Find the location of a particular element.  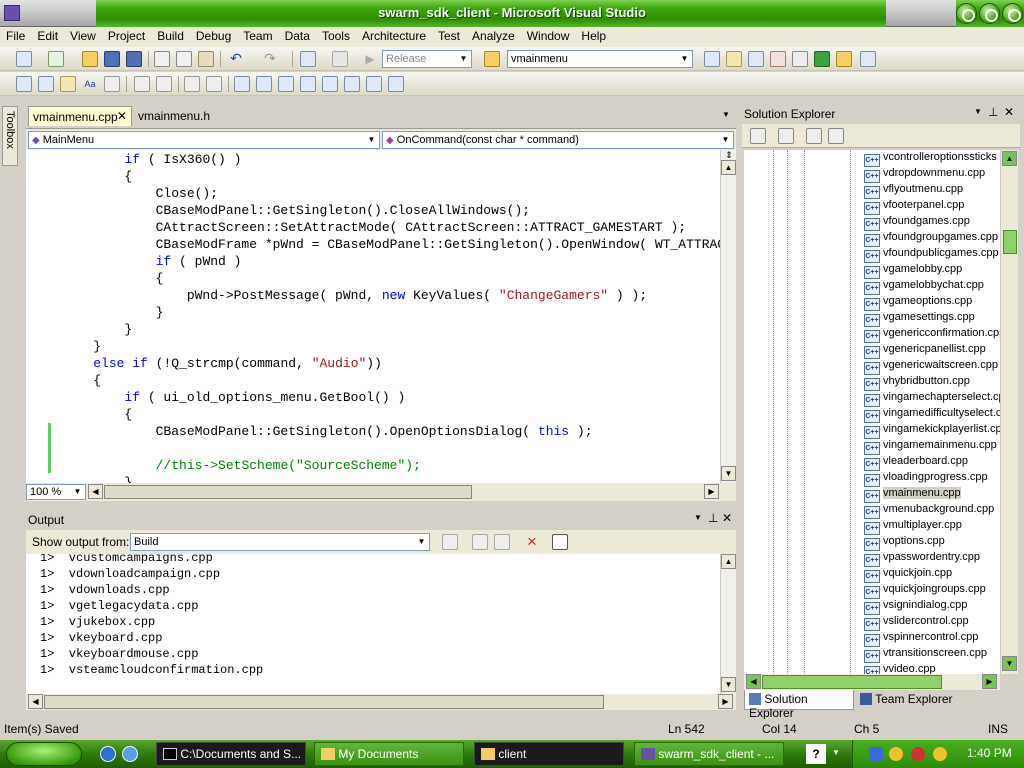

menu-architecture: Architecture is located at coordinates (394, 35).